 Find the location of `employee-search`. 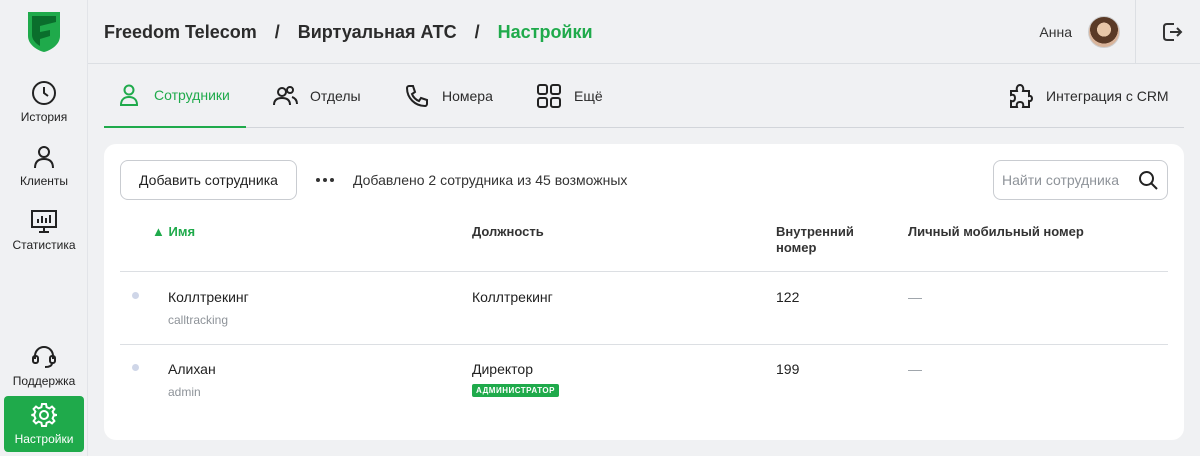

employee-search is located at coordinates (1080, 180).